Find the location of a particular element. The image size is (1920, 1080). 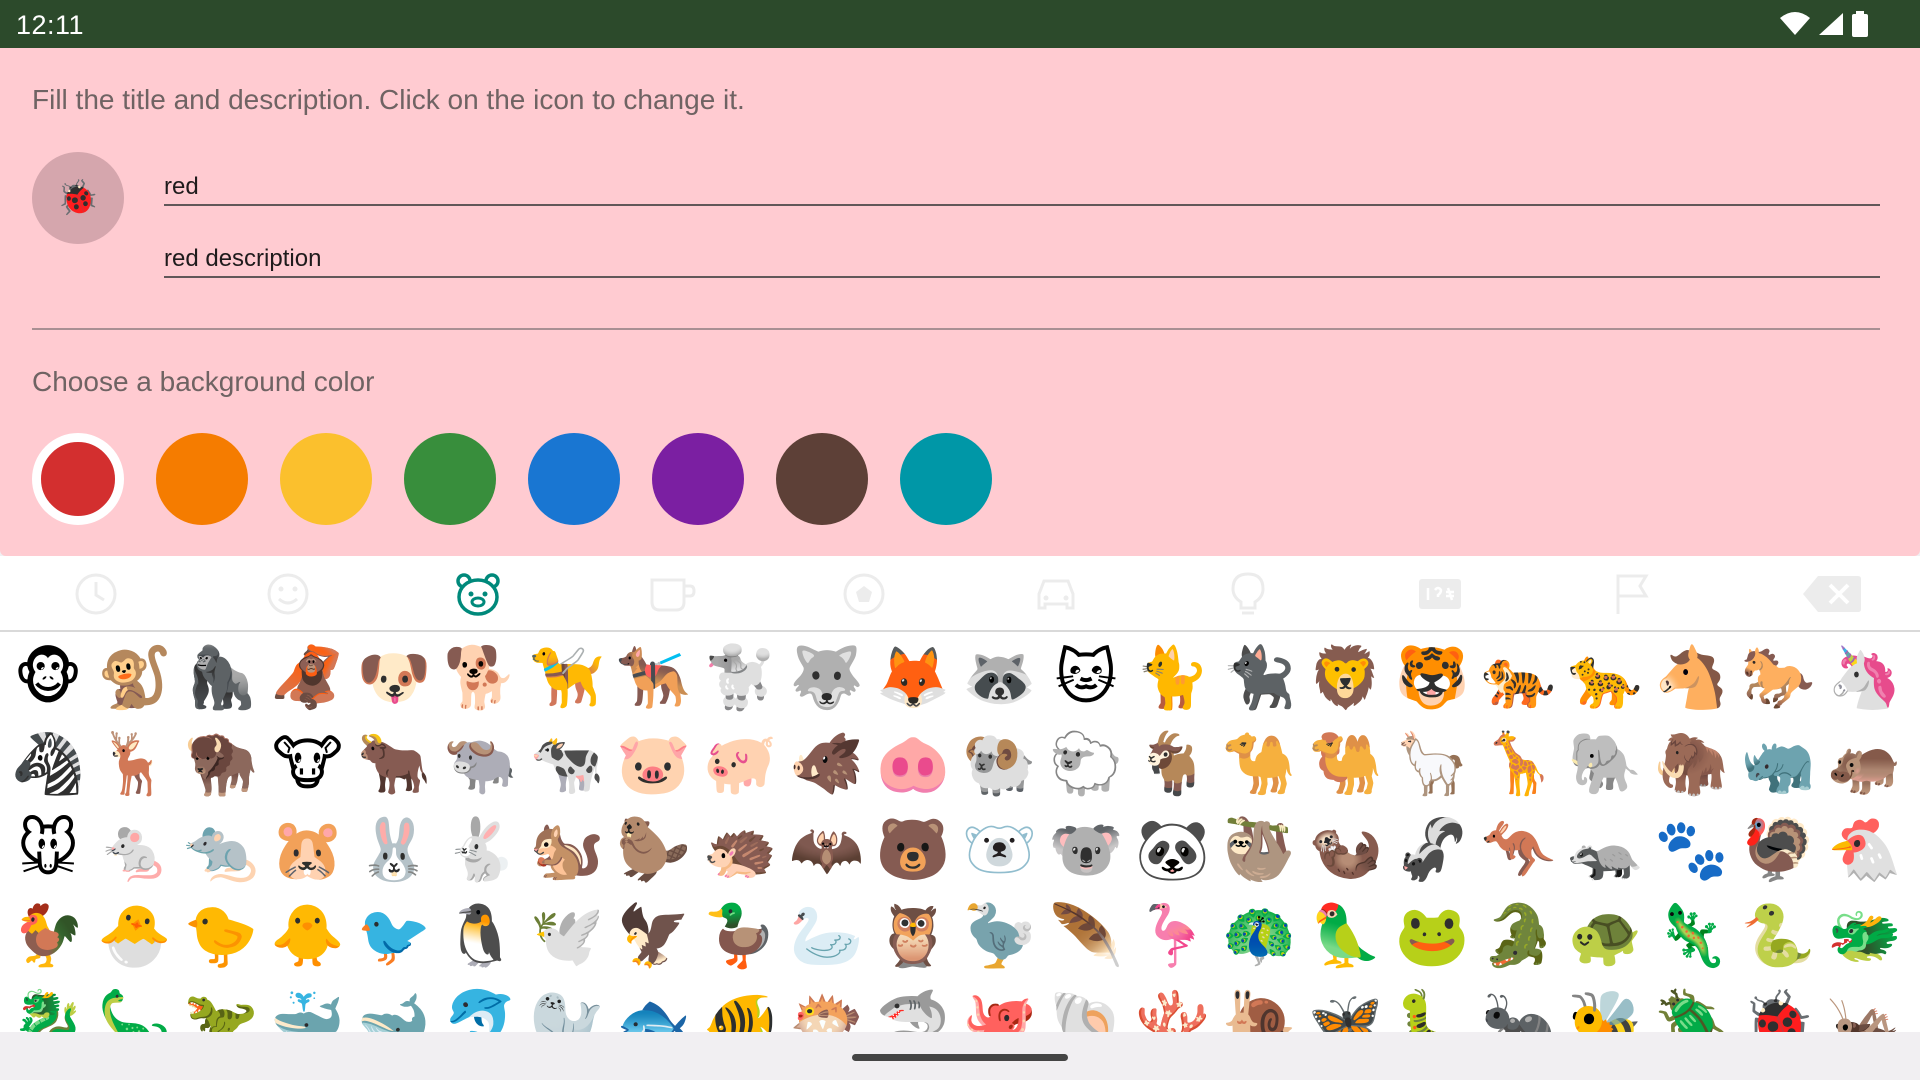

emoji-key: 🐄 is located at coordinates (567, 764).